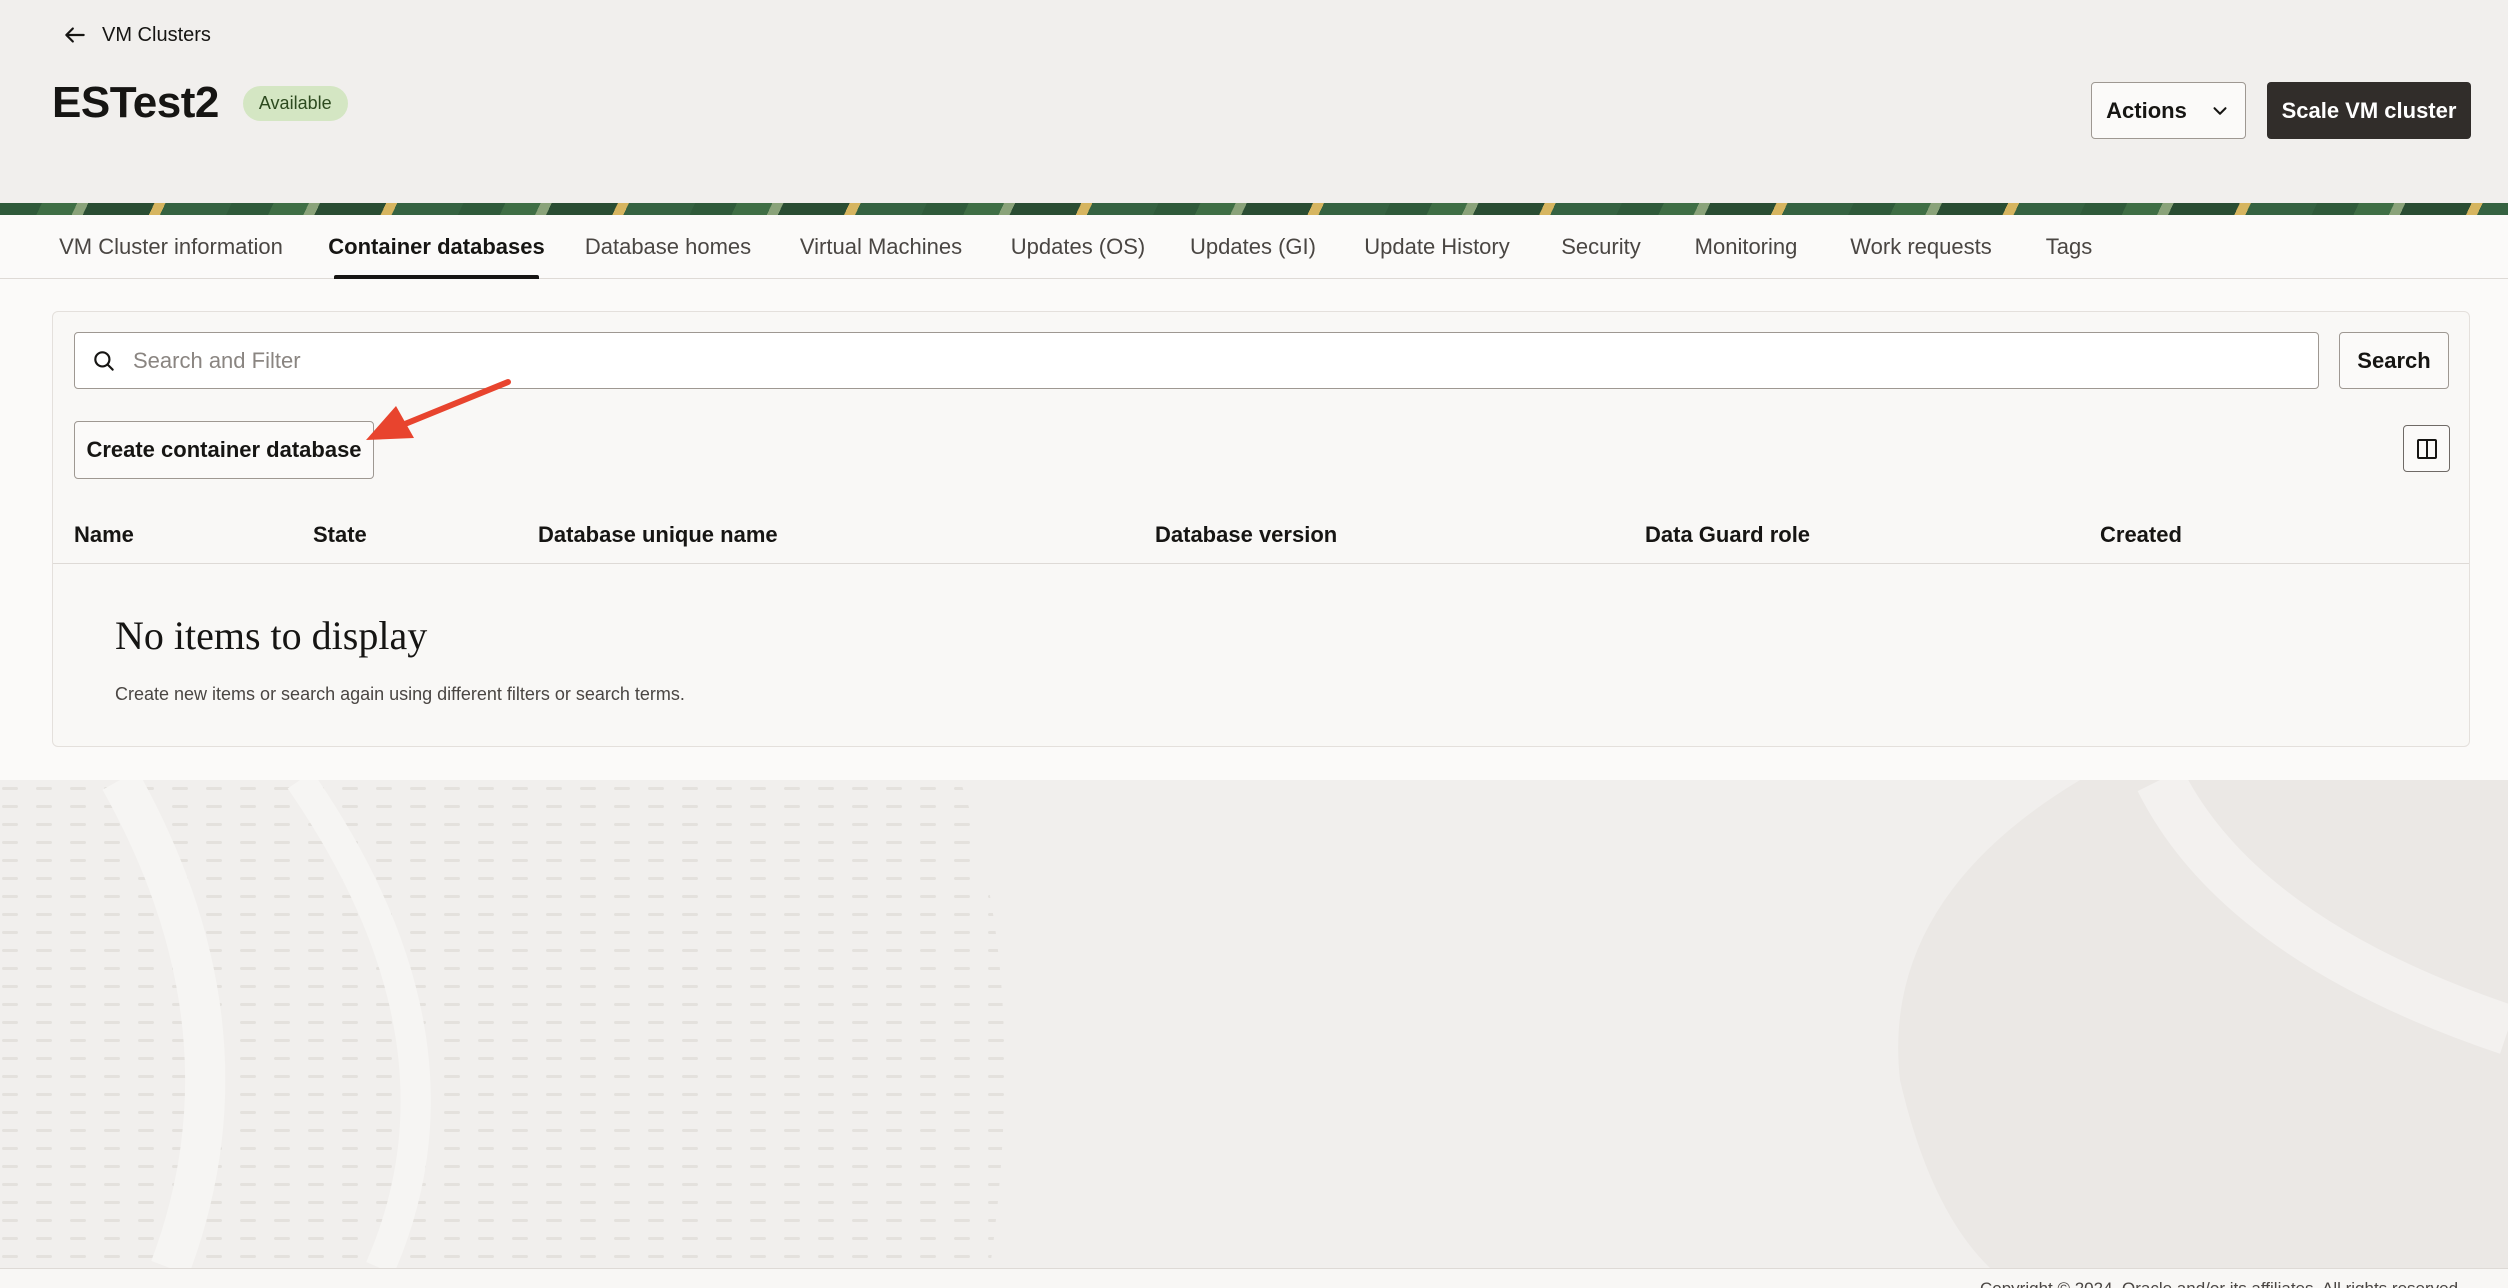  Describe the element at coordinates (1437, 247) in the screenshot. I see `tab-update-history: Update History` at that location.